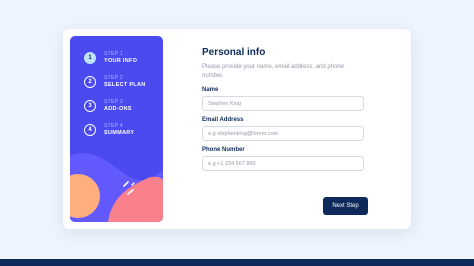  I want to click on step-sub: STEP 2, so click(113, 78).